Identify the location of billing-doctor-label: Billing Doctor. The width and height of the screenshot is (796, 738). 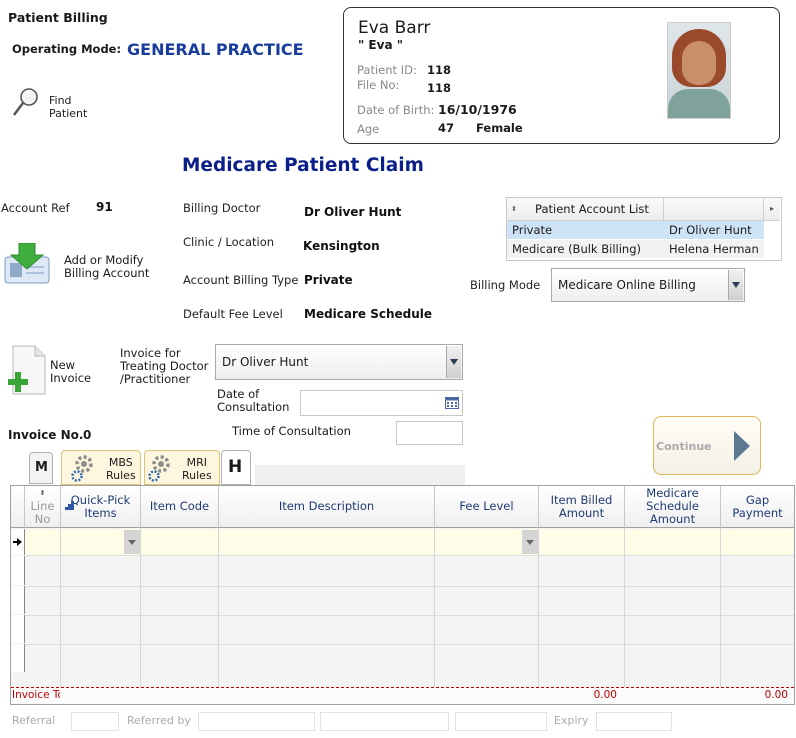
(222, 208).